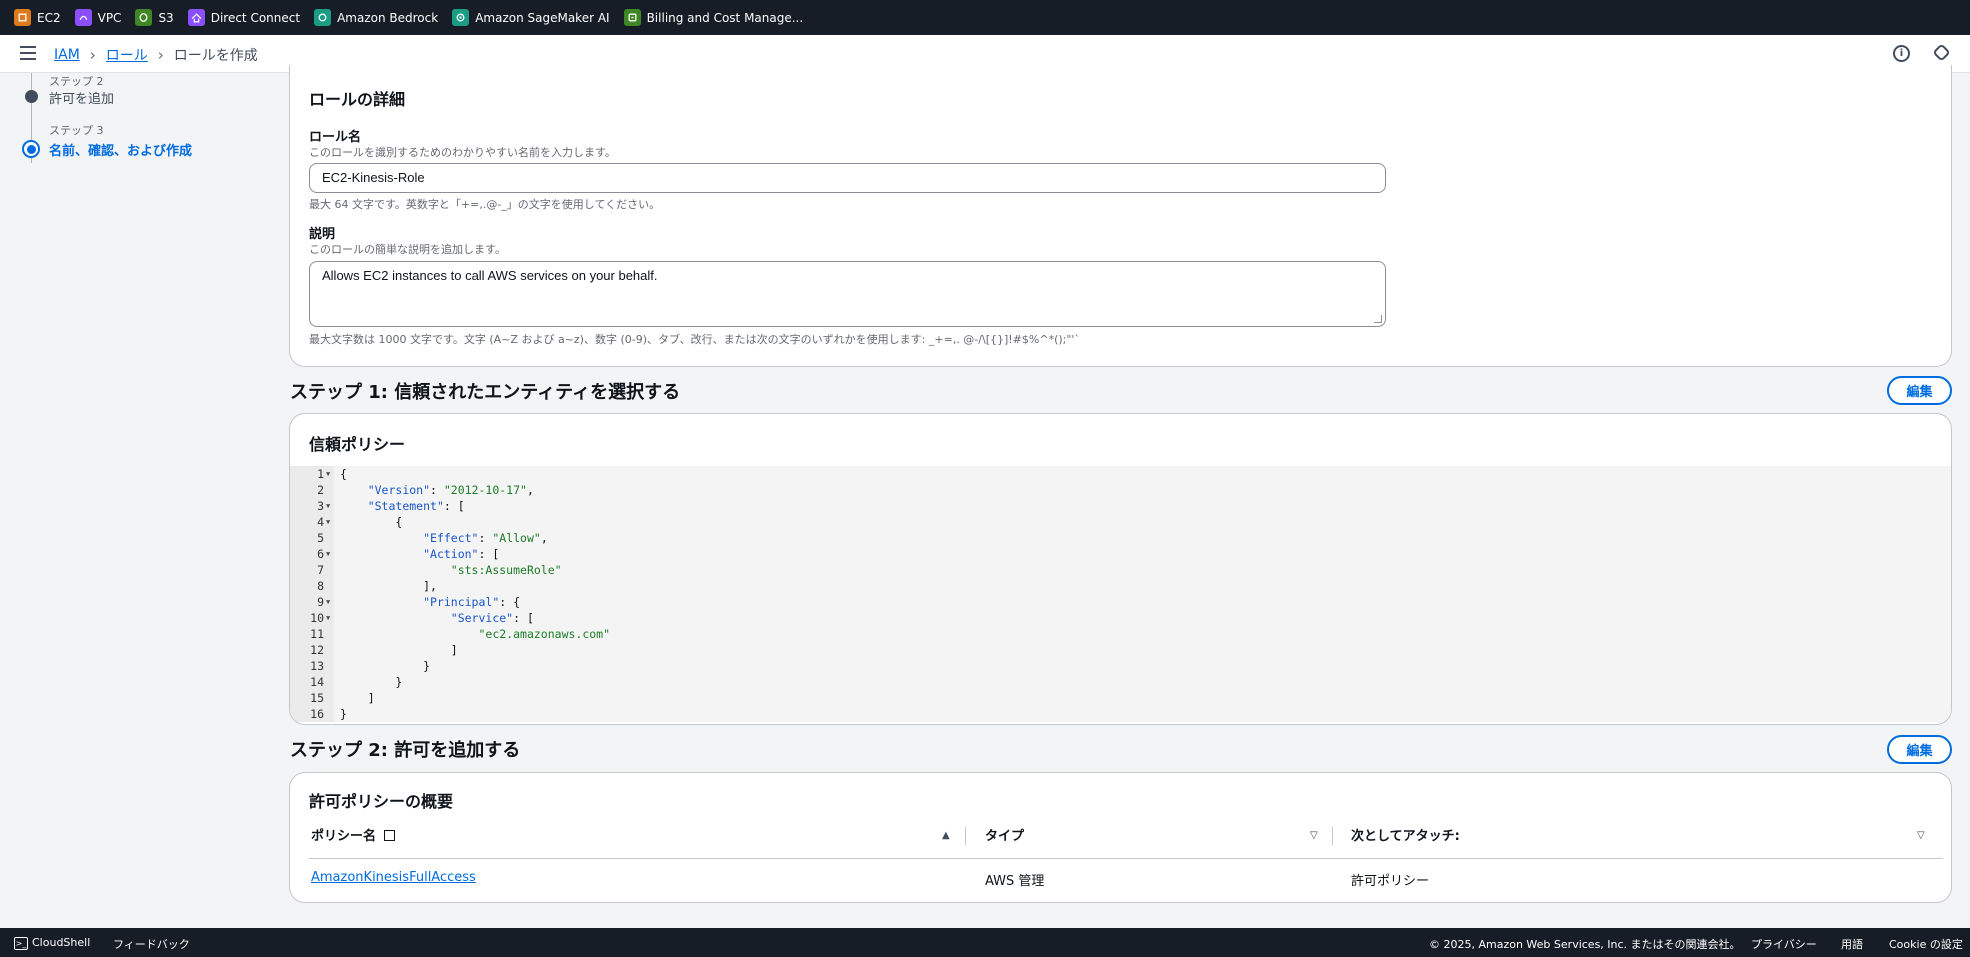 The image size is (1970, 957). What do you see at coordinates (76, 81) in the screenshot?
I see `step2-label: ステップ 2` at bounding box center [76, 81].